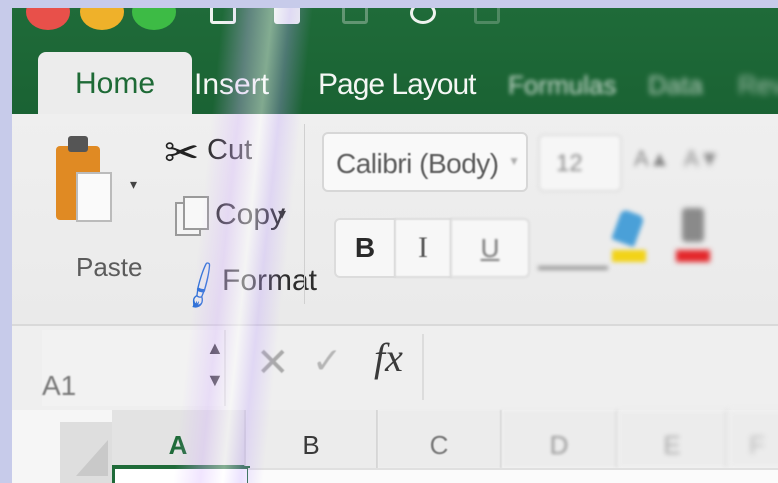 The image size is (778, 483). I want to click on cut-button: Cut, so click(229, 150).